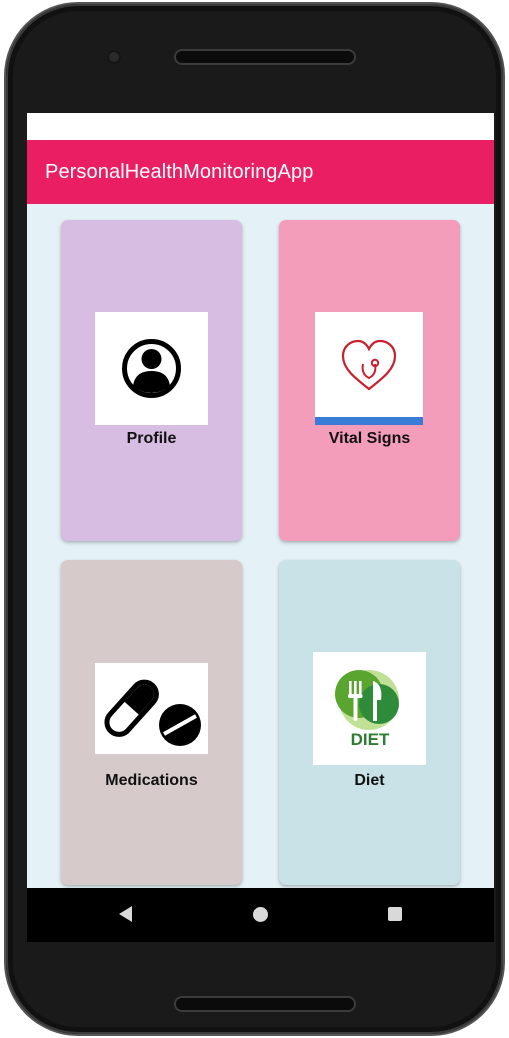 This screenshot has width=509, height=1038. I want to click on medications-card: Medications, so click(151, 722).